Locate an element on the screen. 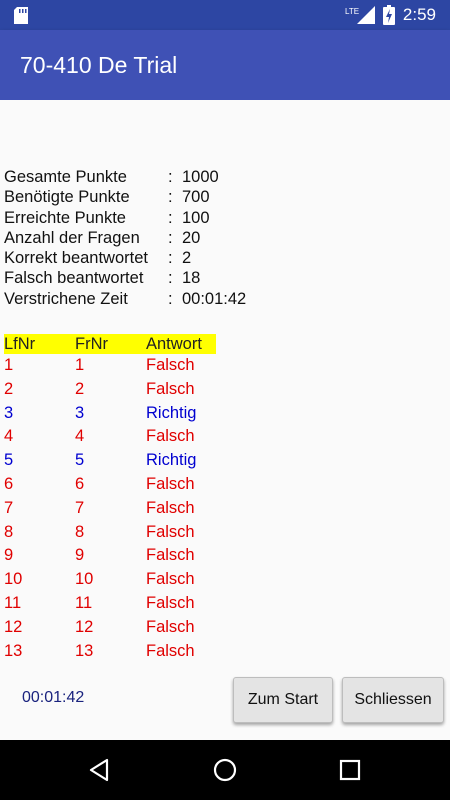  row-lfnr: 5 is located at coordinates (9, 460).